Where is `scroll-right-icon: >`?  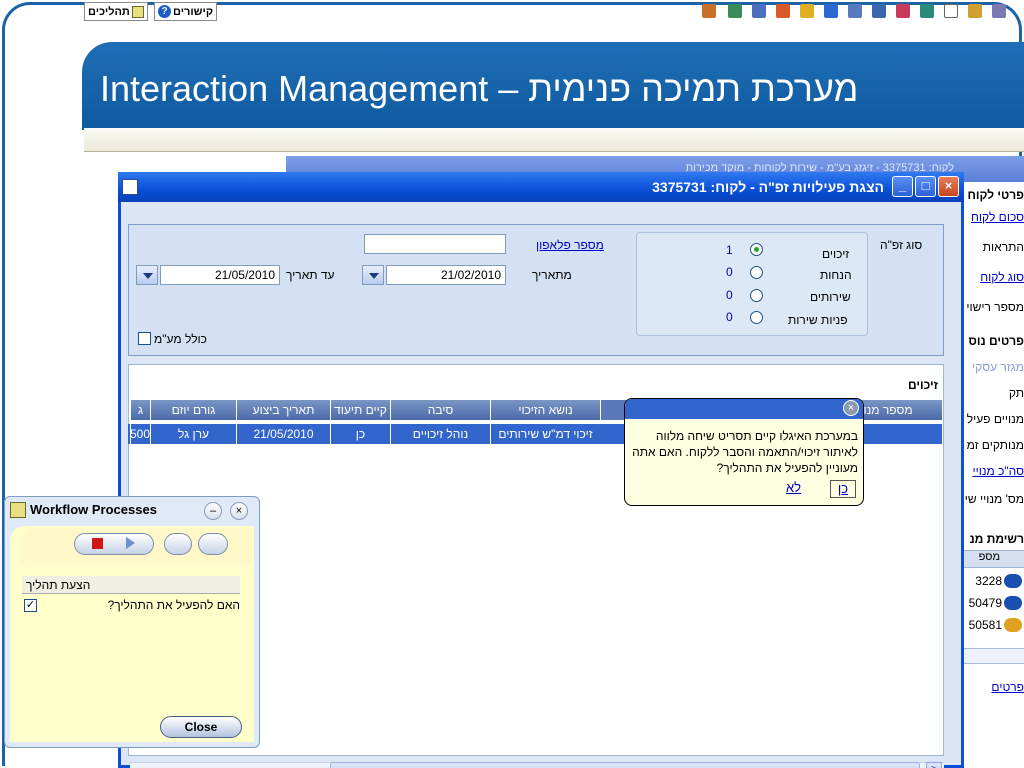 scroll-right-icon: > is located at coordinates (934, 765).